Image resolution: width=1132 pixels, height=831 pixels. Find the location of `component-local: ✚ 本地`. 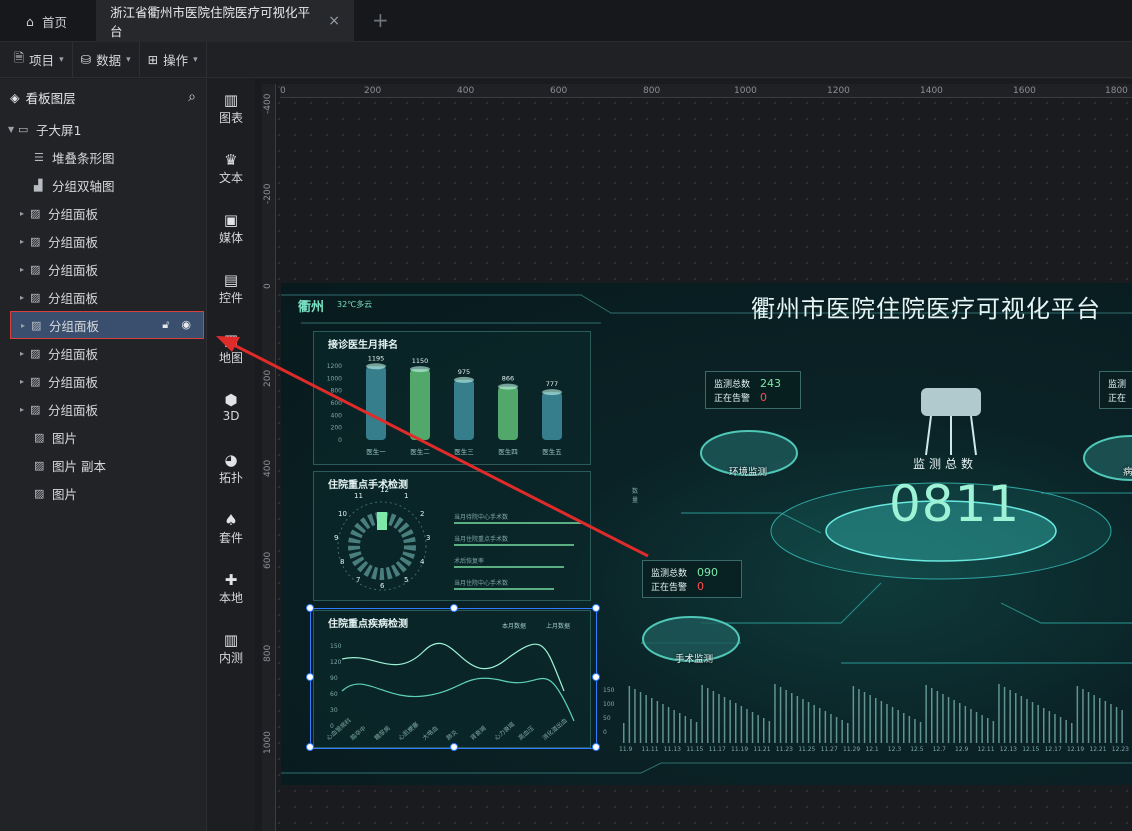

component-local: ✚ 本地 is located at coordinates (231, 588).